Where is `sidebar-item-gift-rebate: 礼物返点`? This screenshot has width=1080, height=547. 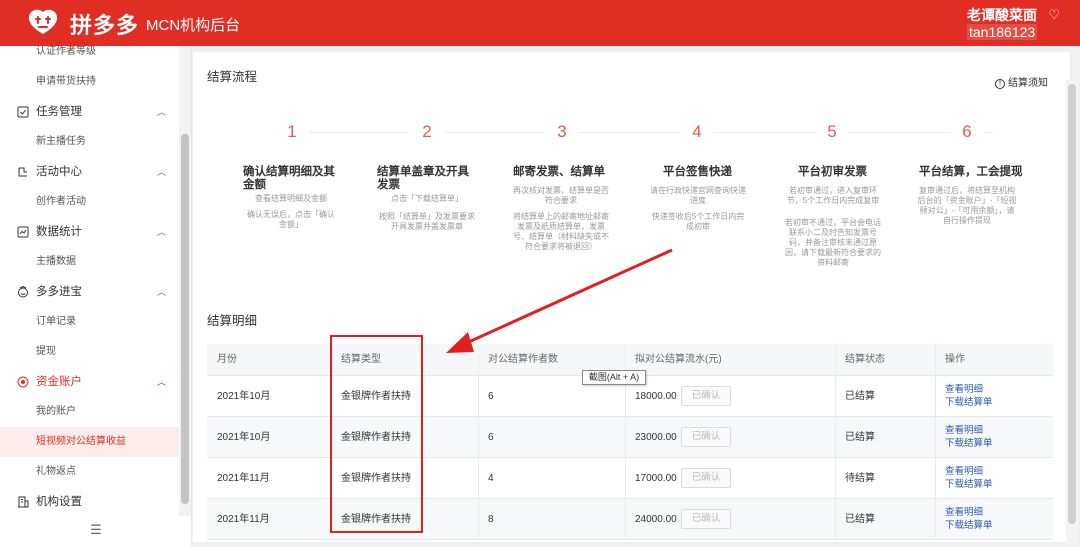
sidebar-item-gift-rebate: 礼物返点 is located at coordinates (90, 472).